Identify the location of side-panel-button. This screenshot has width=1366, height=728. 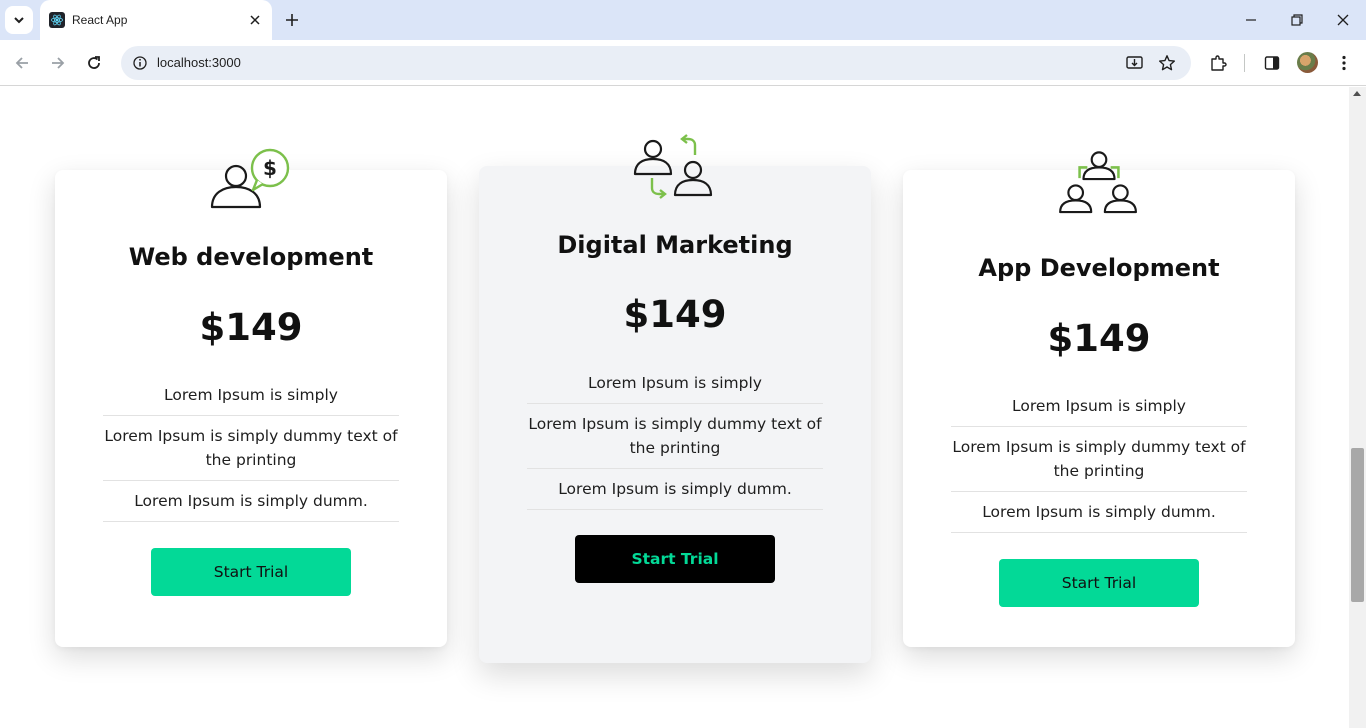
(1272, 63).